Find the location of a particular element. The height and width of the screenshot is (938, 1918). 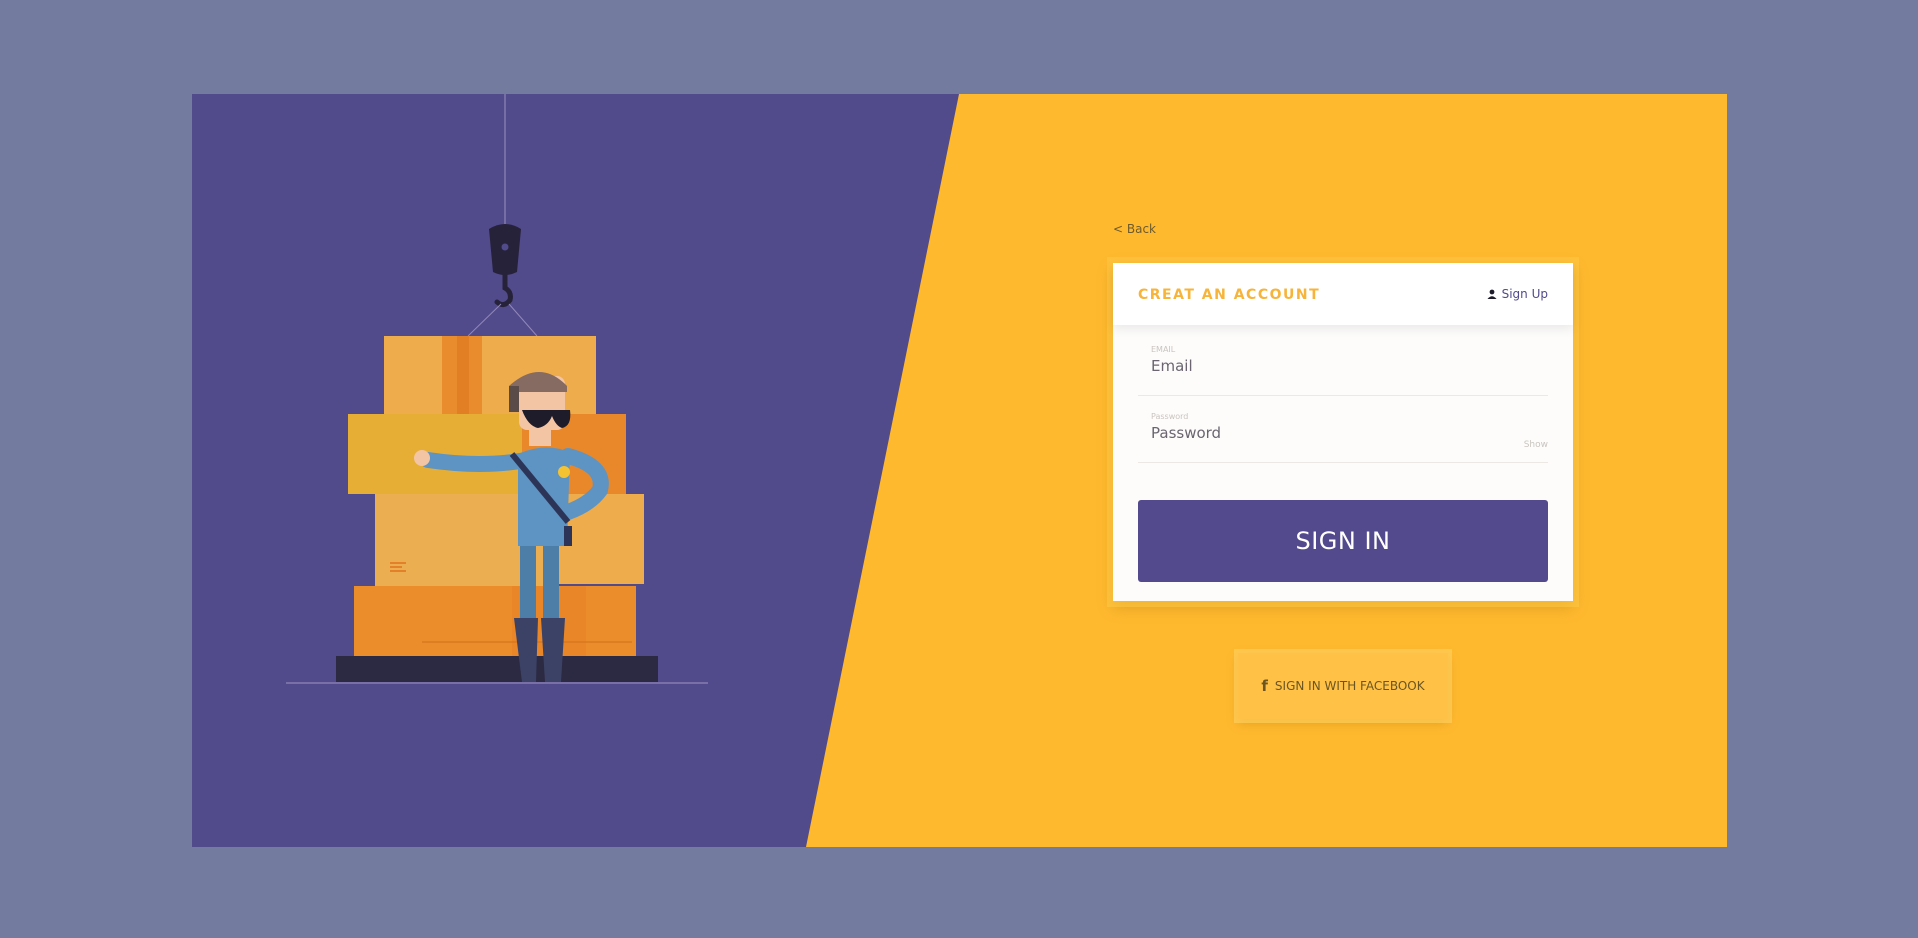

box-bottom is located at coordinates (495, 621).